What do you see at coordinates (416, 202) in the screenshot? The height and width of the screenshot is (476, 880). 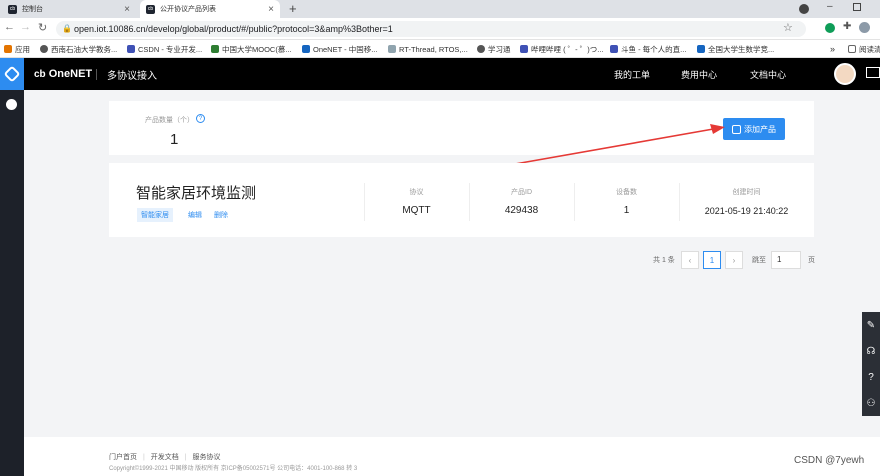 I see `protocol-col: 协议 MQTT` at bounding box center [416, 202].